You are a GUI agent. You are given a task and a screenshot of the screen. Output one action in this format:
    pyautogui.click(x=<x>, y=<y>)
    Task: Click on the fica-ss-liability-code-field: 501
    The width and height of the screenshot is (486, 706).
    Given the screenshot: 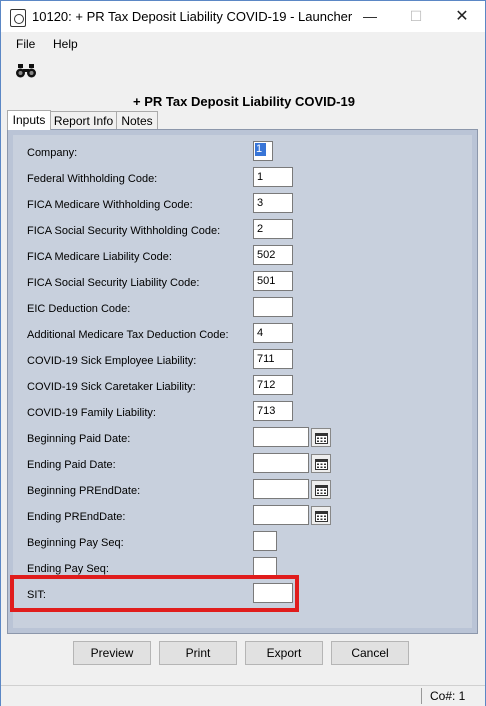 What is the action you would take?
    pyautogui.click(x=273, y=281)
    